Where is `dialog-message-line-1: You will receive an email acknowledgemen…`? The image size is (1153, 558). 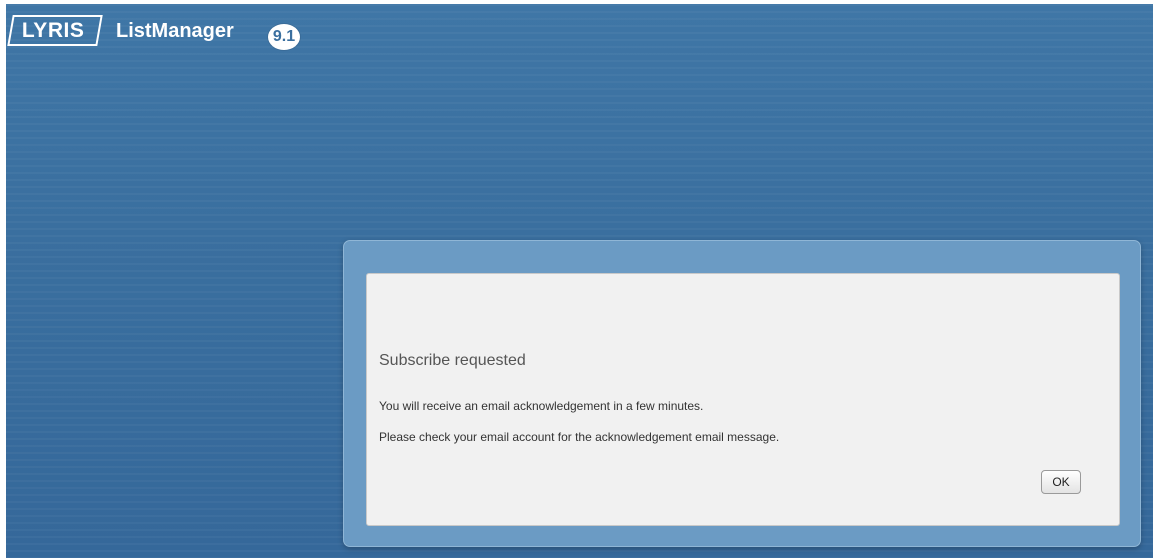 dialog-message-line-1: You will receive an email acknowledgemen… is located at coordinates (541, 406).